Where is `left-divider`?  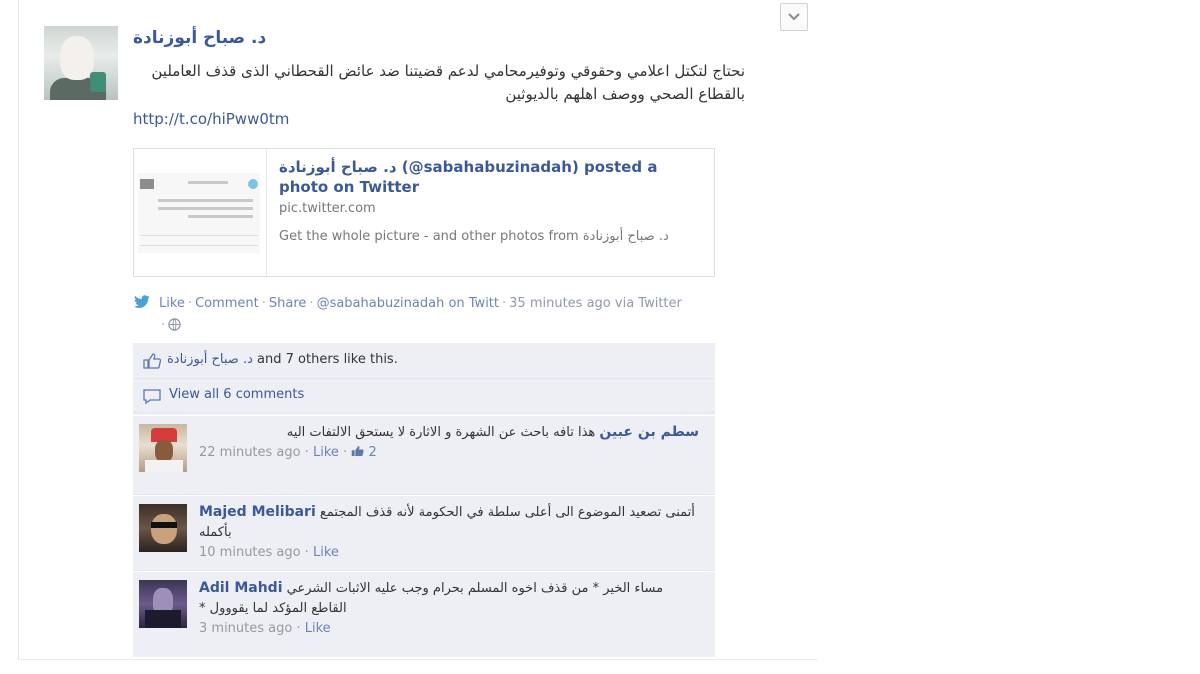 left-divider is located at coordinates (18, 330).